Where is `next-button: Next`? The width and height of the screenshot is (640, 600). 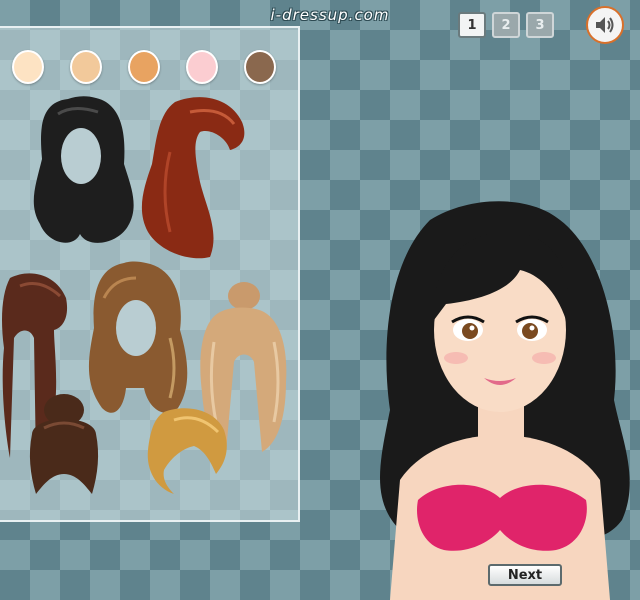 next-button: Next is located at coordinates (525, 575).